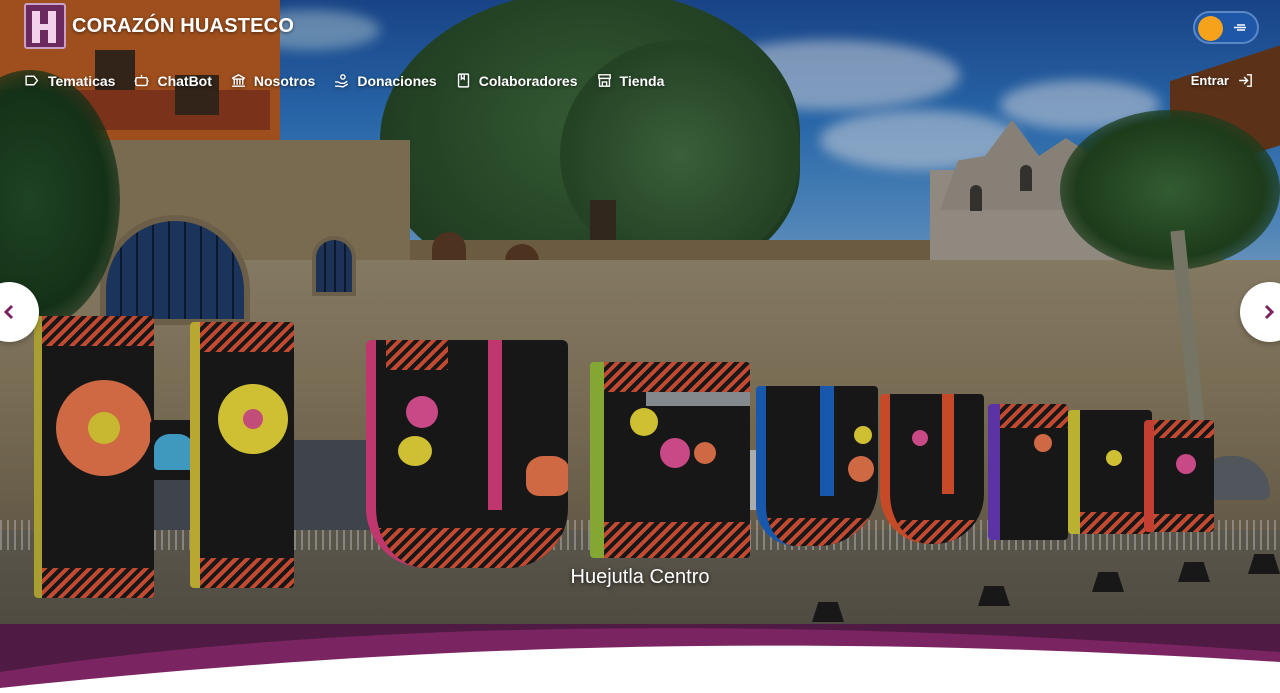 The width and height of the screenshot is (1280, 693). Describe the element at coordinates (238, 80) in the screenshot. I see `bank-icon` at that location.